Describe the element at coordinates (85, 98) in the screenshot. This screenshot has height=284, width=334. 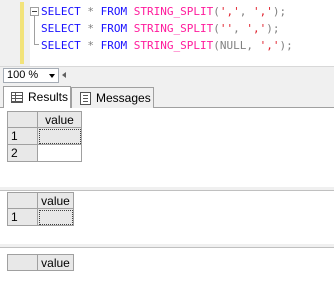
I see `messages-icon` at that location.